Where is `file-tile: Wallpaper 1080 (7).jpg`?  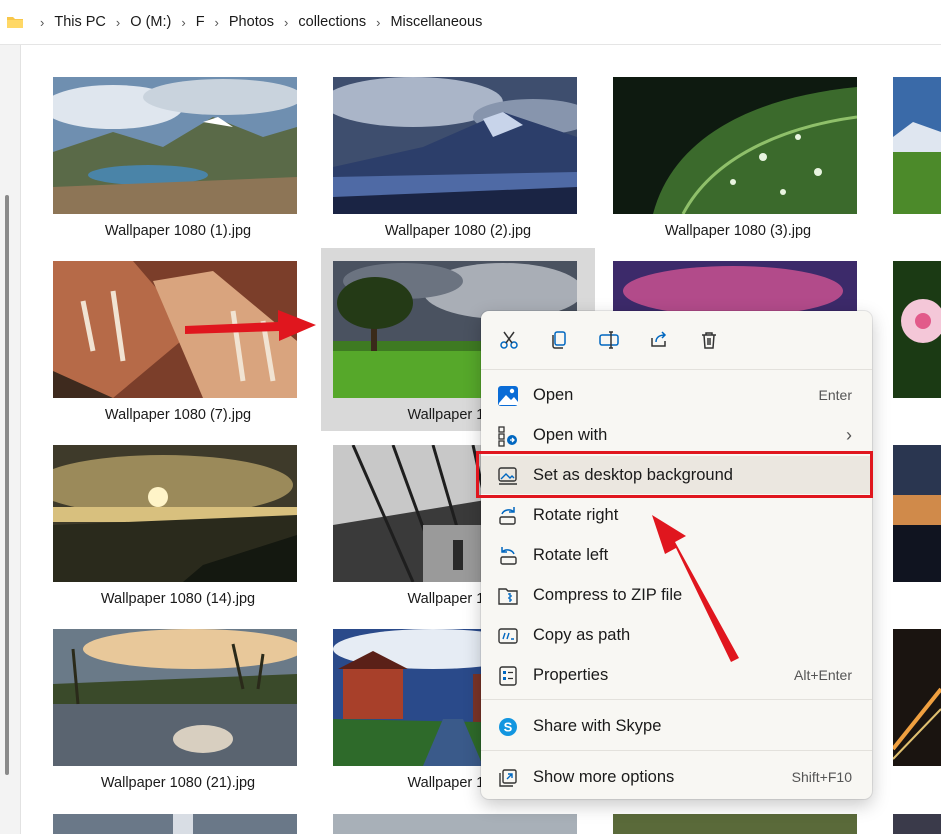
file-tile: Wallpaper 1080 (7).jpg is located at coordinates (178, 346).